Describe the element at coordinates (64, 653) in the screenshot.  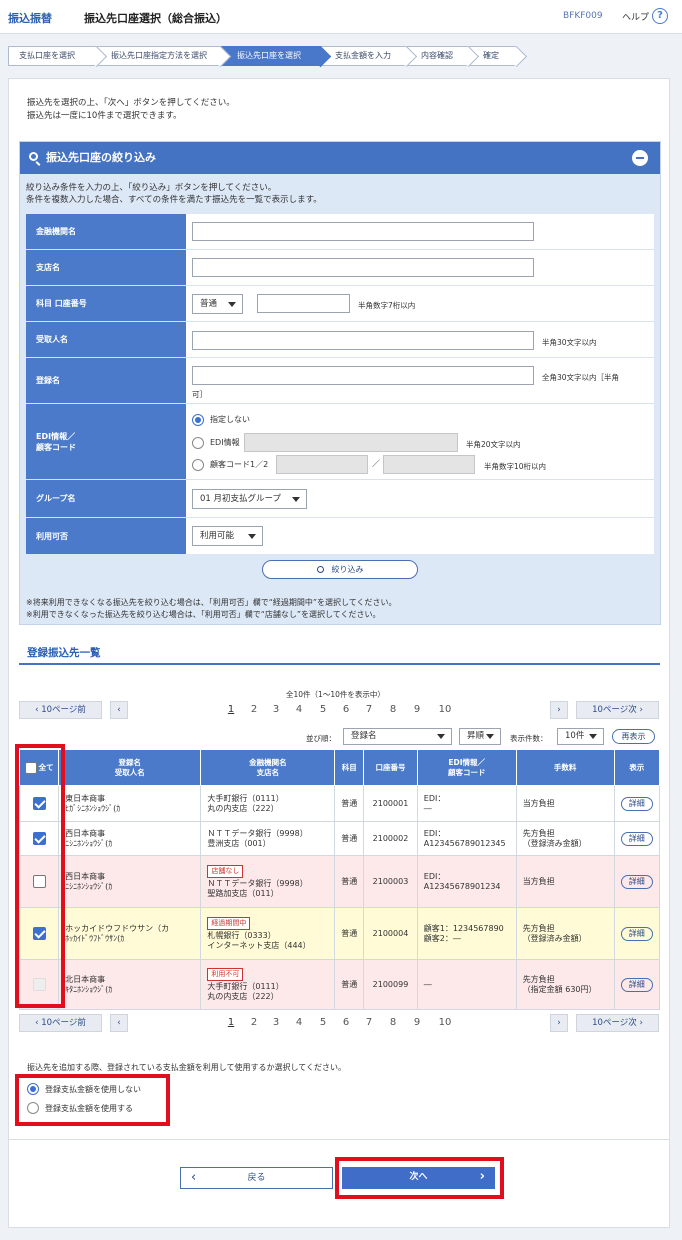
I see `list-title: 登録振込先一覧` at that location.